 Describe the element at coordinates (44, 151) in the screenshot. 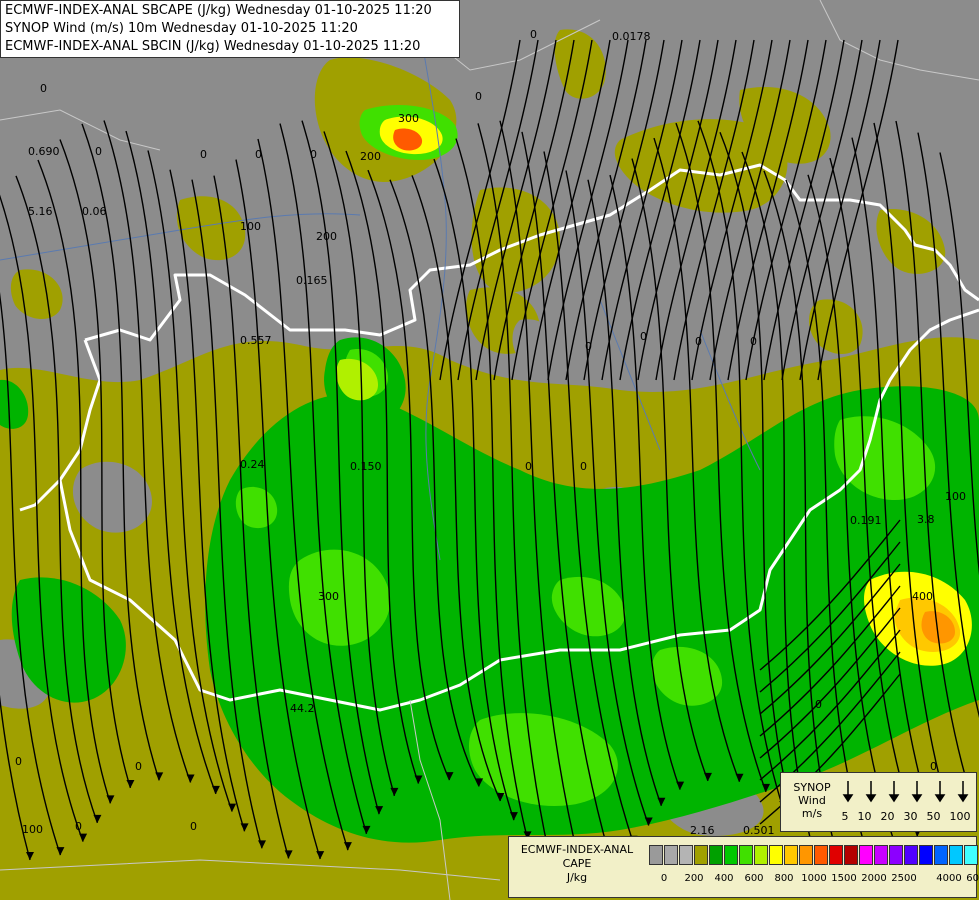

I see `map-label: 0.690` at that location.